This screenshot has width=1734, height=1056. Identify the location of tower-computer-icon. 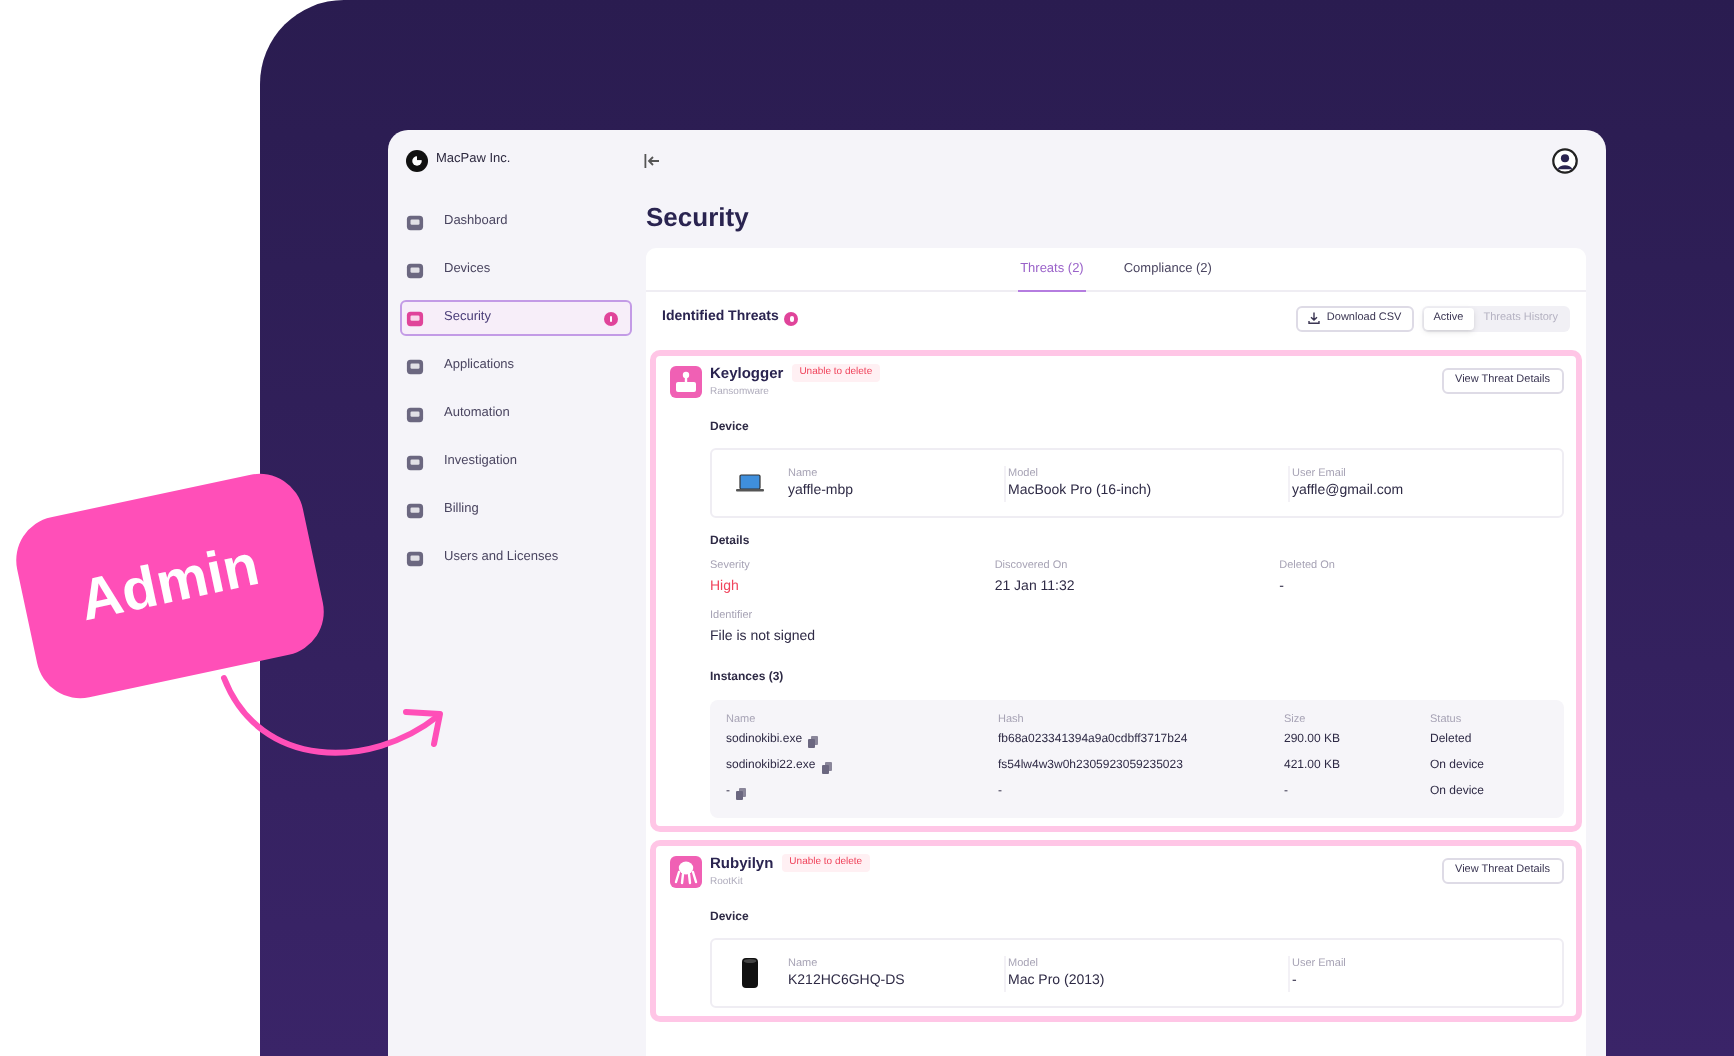
(750, 973).